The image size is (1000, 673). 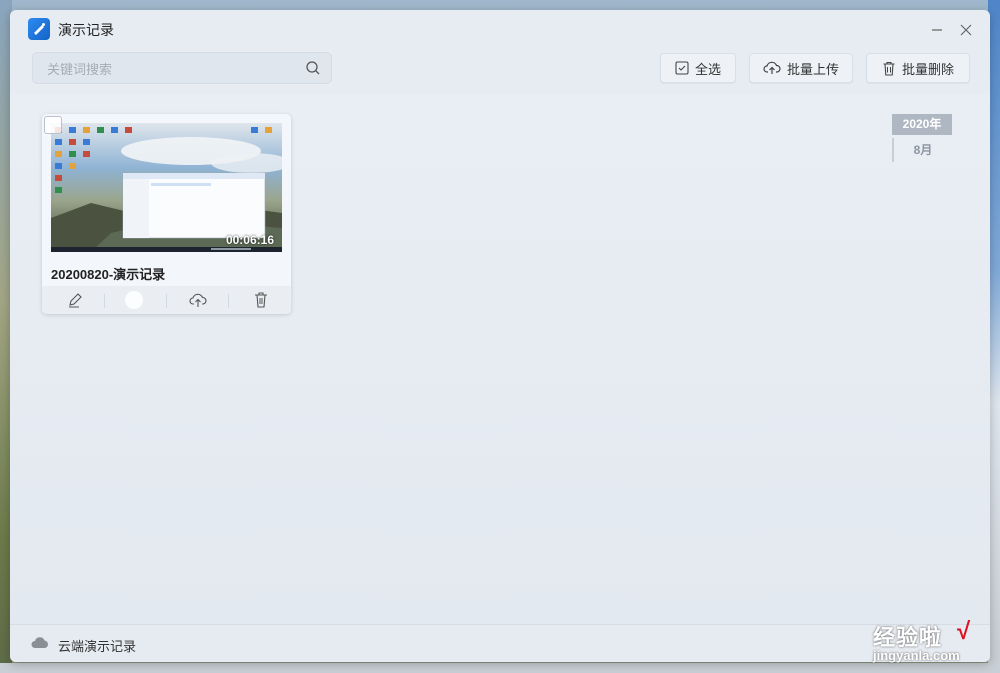 I want to click on window-title: 演示记录, so click(x=86, y=30).